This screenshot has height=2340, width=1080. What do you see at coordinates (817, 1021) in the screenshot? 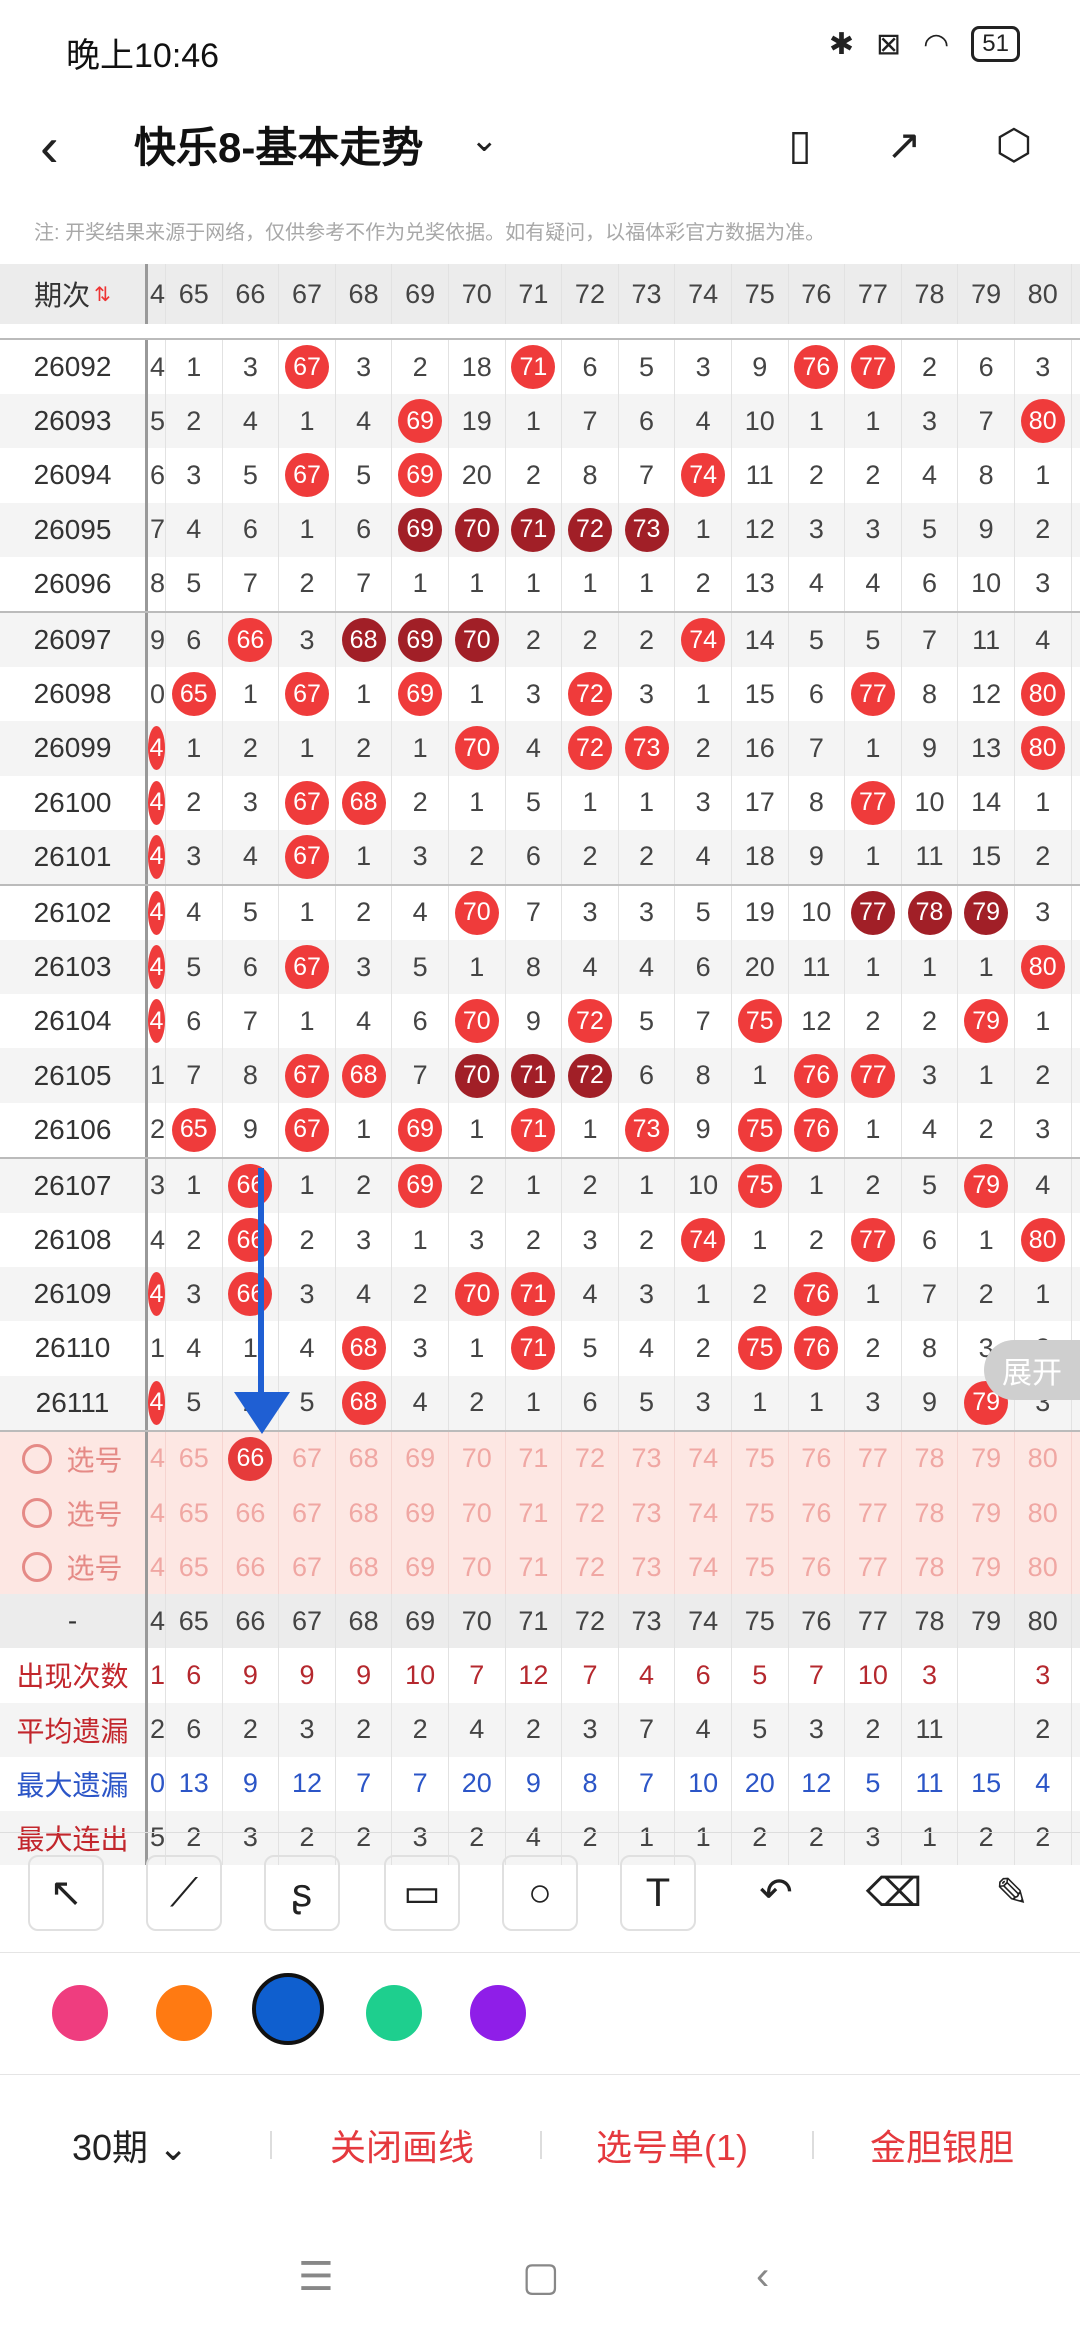
I see `grid-cell: 12` at bounding box center [817, 1021].